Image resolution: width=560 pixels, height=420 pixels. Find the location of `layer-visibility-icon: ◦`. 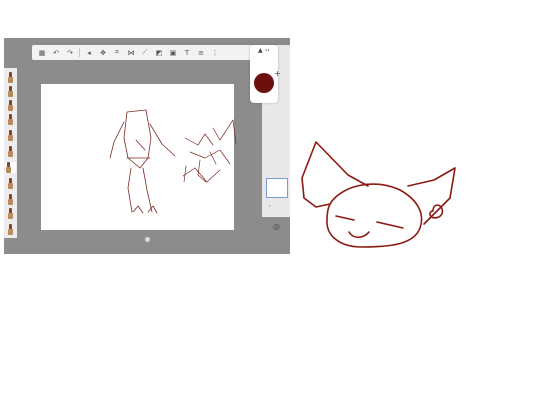

layer-visibility-icon: ◦ is located at coordinates (270, 206).